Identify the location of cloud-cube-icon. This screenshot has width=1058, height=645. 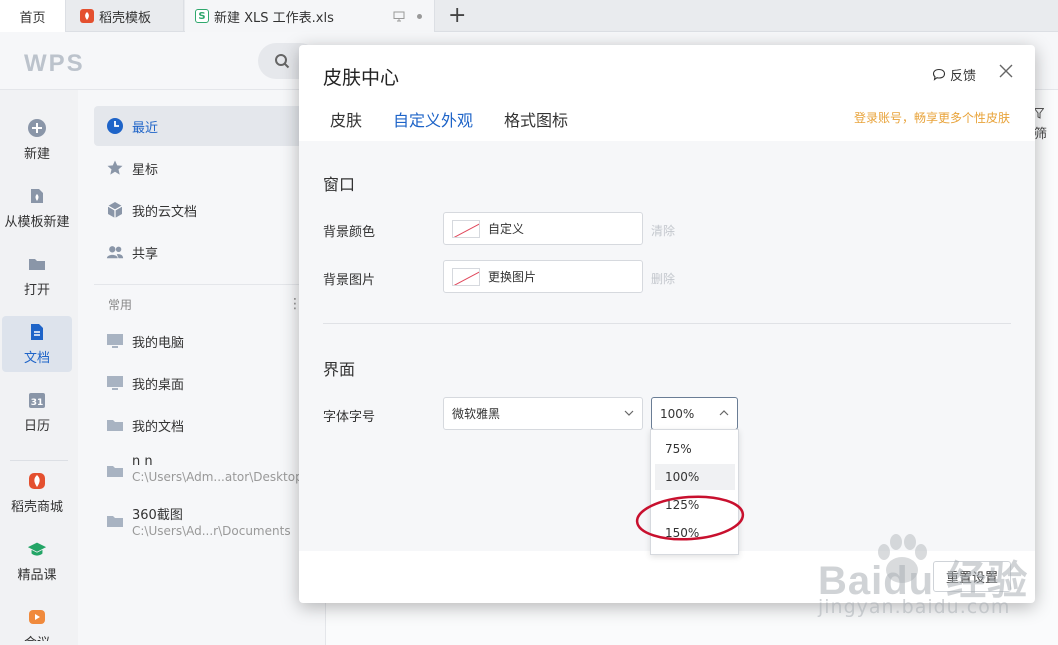
(115, 210).